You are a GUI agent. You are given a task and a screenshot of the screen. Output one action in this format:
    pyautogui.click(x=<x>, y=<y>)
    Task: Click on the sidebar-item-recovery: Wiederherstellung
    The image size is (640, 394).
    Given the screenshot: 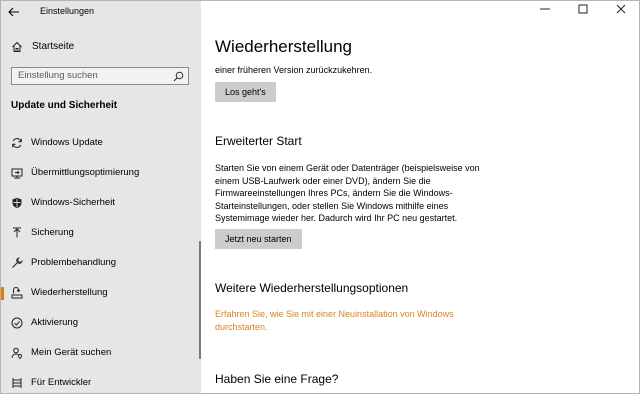 What is the action you would take?
    pyautogui.click(x=100, y=293)
    